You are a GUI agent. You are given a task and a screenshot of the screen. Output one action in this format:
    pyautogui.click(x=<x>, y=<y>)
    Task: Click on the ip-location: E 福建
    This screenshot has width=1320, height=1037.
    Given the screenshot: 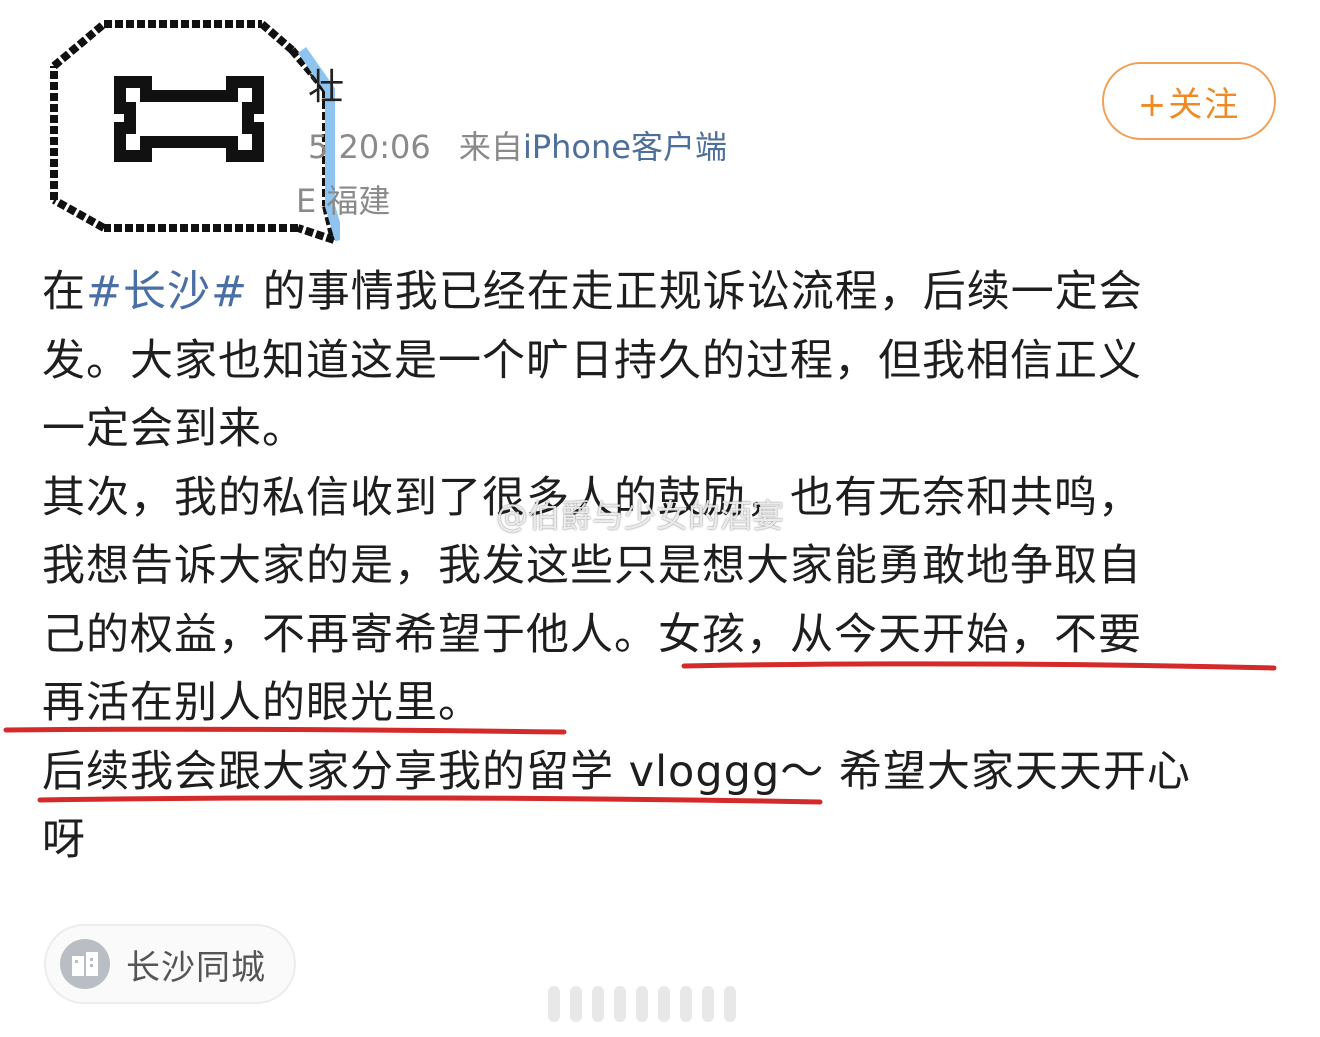 What is the action you would take?
    pyautogui.click(x=343, y=201)
    